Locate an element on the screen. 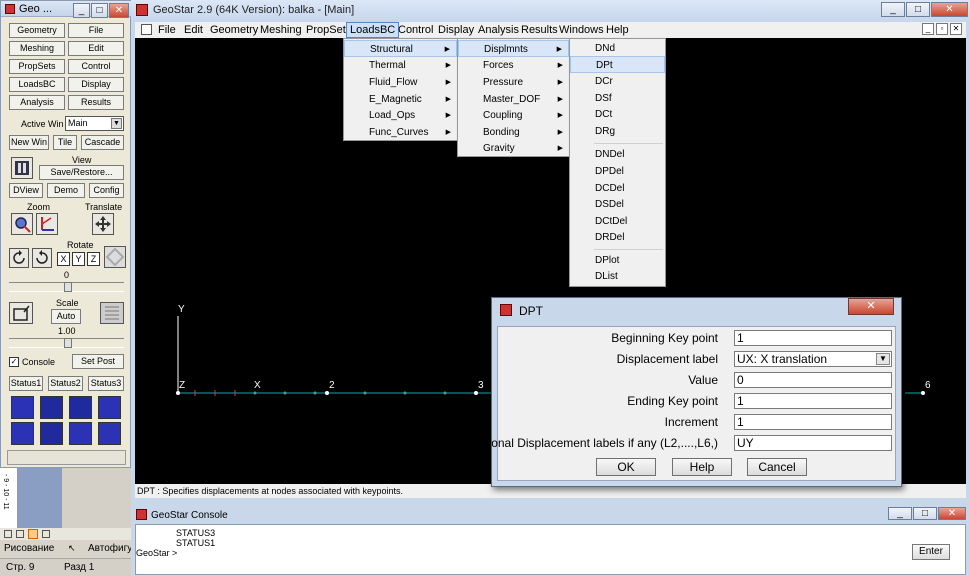 Image resolution: width=970 pixels, height=576 pixels. menu-item-dcdel: DCDel is located at coordinates (617, 188).